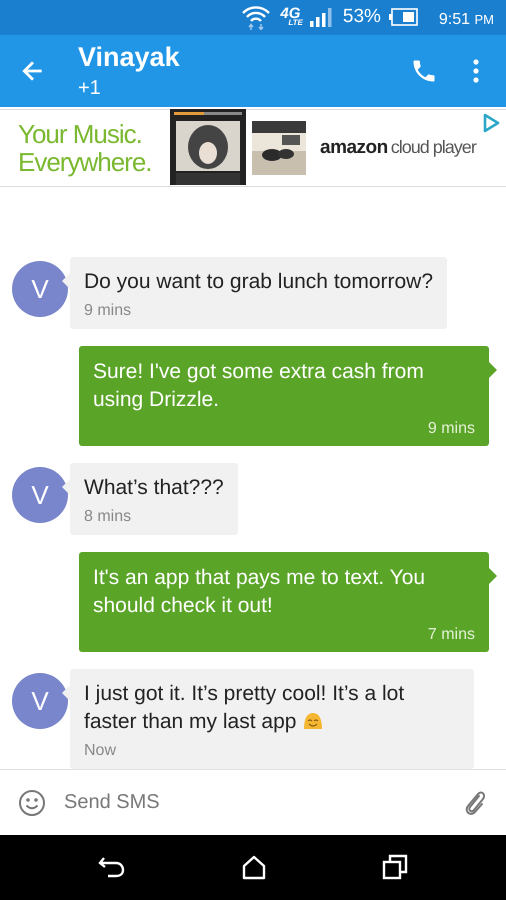  Describe the element at coordinates (259, 282) in the screenshot. I see `message-text: Do you want to grab lunch tomorrow?` at that location.